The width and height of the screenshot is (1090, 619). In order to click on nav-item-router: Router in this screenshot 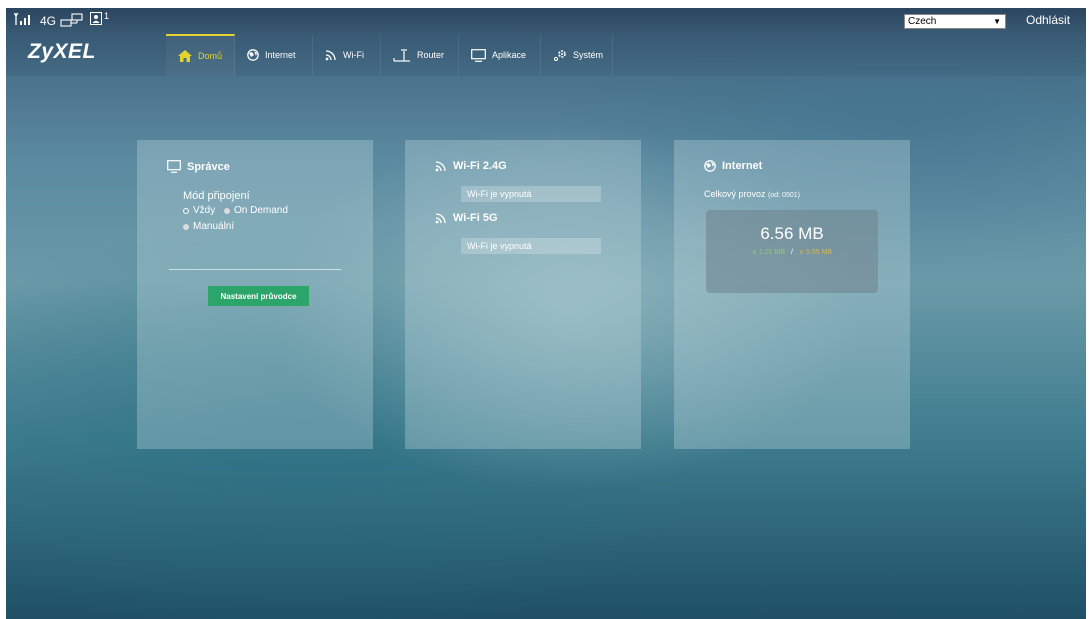, I will do `click(420, 55)`.